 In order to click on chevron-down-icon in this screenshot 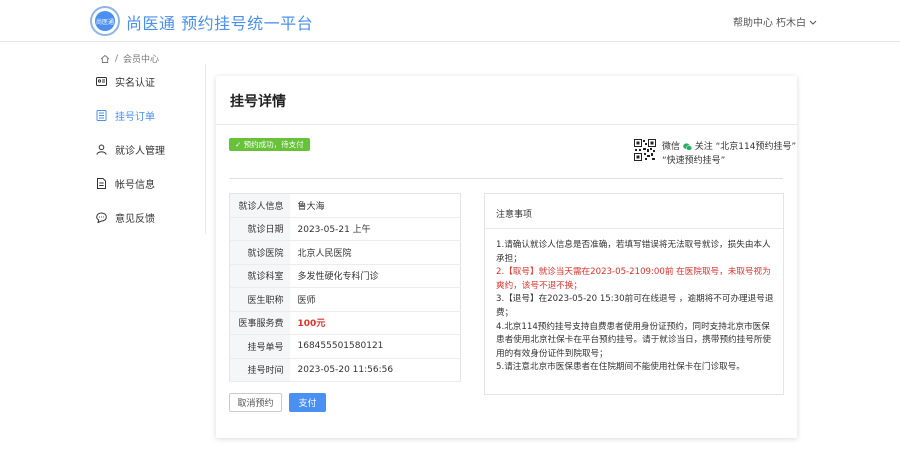, I will do `click(813, 22)`.